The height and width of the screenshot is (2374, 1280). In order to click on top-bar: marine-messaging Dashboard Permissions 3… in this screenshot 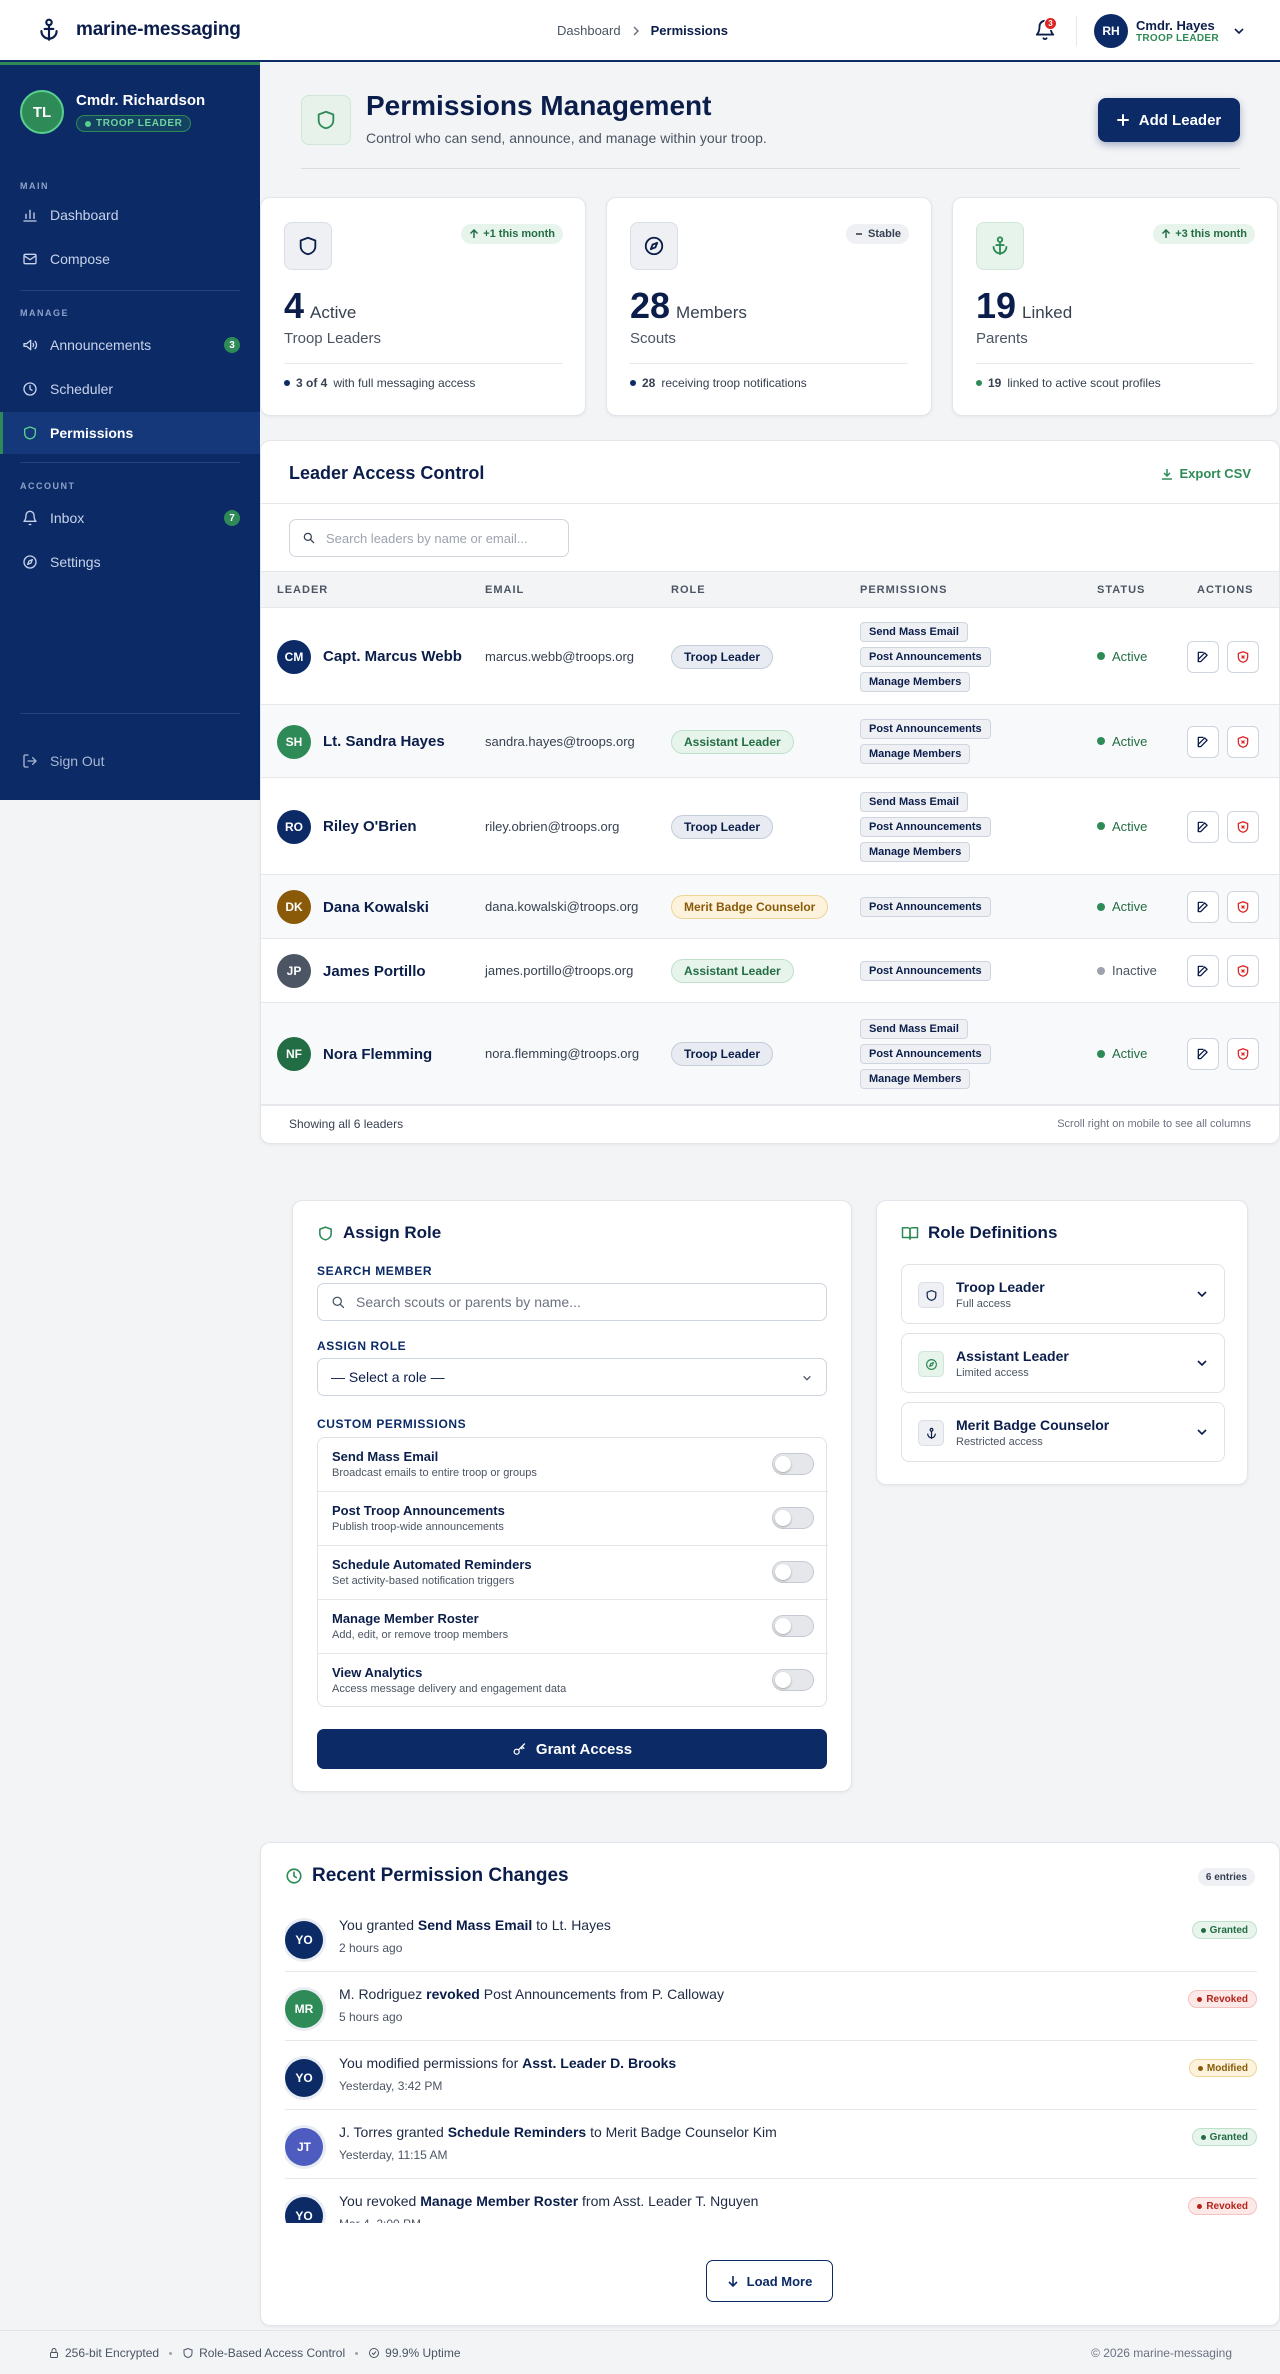, I will do `click(640, 31)`.